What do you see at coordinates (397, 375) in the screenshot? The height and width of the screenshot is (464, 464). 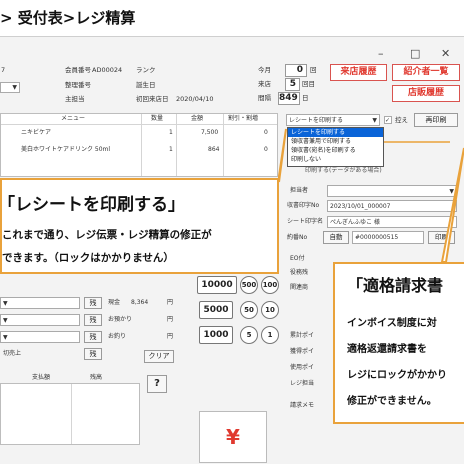 I see `callout2-line3: レジにロックがかかり` at bounding box center [397, 375].